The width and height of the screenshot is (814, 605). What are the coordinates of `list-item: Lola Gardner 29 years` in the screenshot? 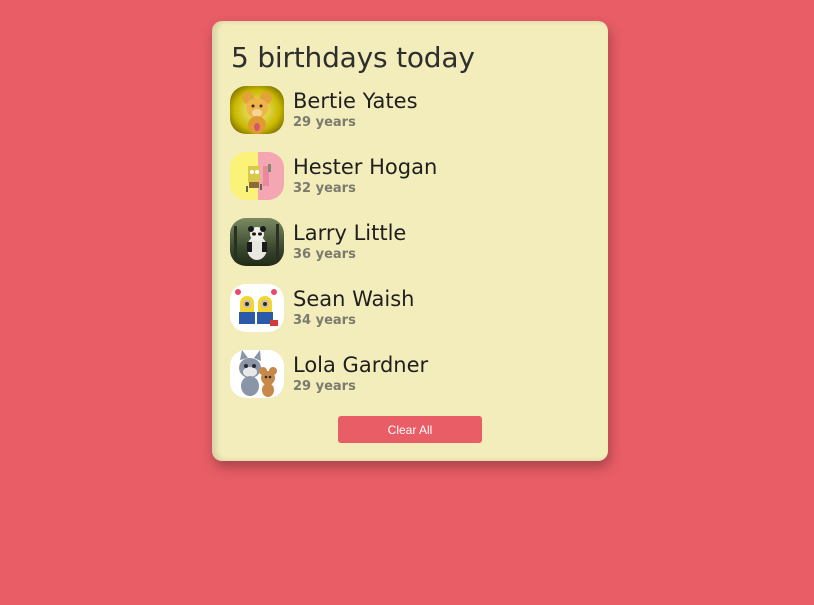 It's located at (410, 374).